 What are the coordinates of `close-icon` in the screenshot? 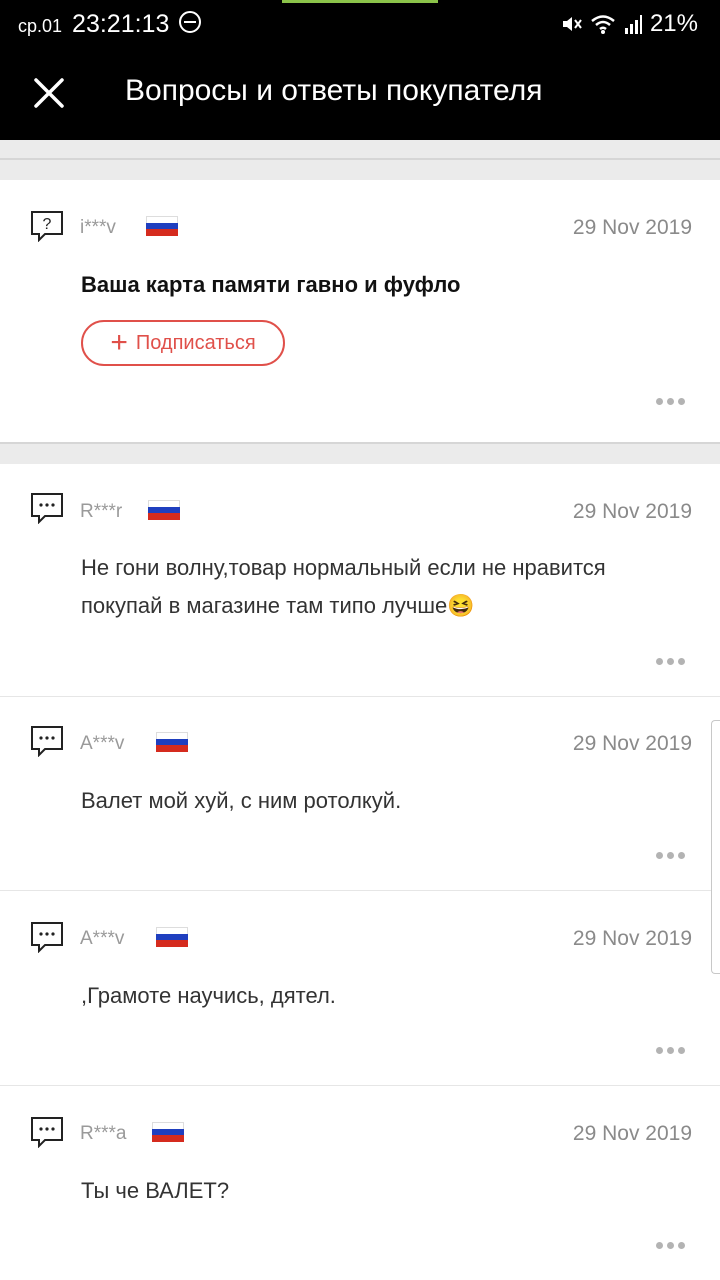 It's located at (49, 93).